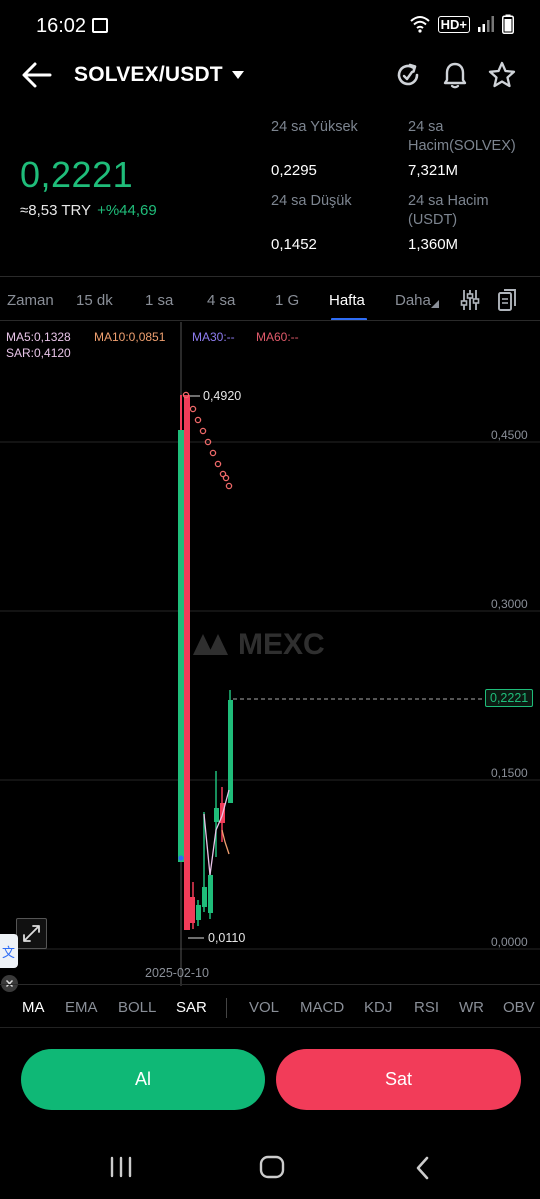 The image size is (540, 1199). What do you see at coordinates (508, 300) in the screenshot?
I see `copy-icon` at bounding box center [508, 300].